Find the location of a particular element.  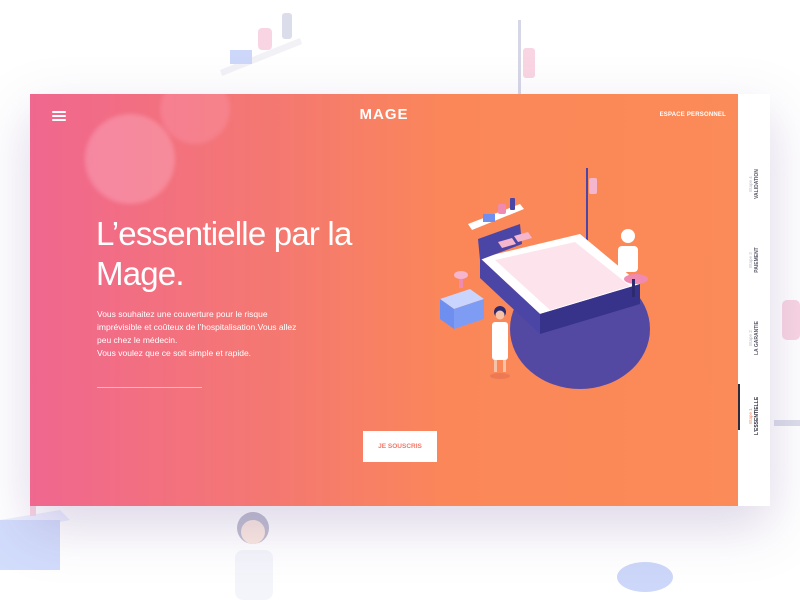

espace-personnel-link: ESPACE PERSONNEL is located at coordinates (693, 115).